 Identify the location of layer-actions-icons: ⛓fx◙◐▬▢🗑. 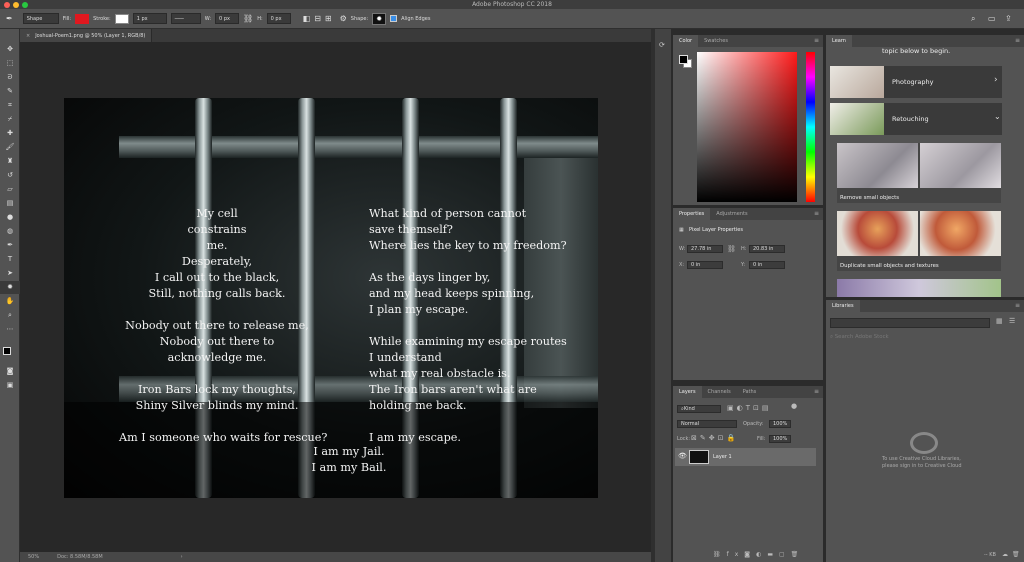
(758, 554).